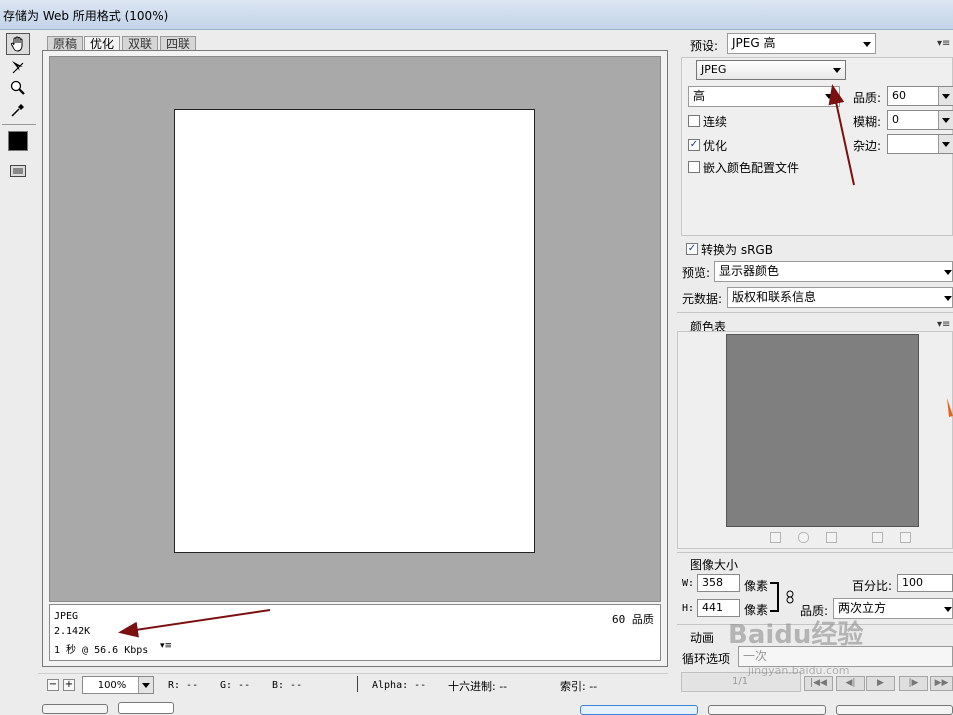 This screenshot has height=715, width=953. What do you see at coordinates (841, 135) in the screenshot?
I see `annotation-arrow-quality` at bounding box center [841, 135].